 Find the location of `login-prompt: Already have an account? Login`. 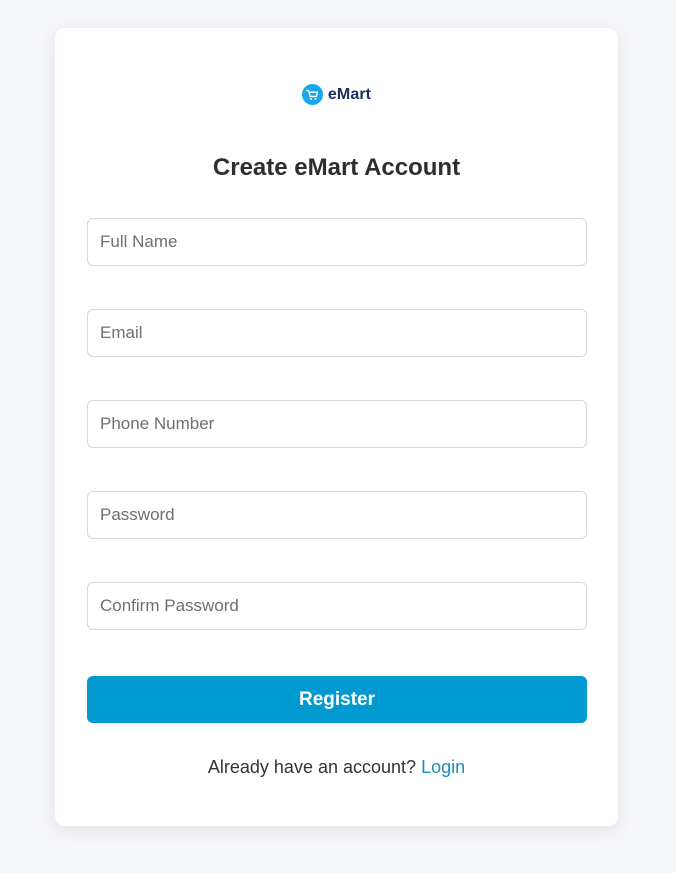

login-prompt: Already have an account? Login is located at coordinates (336, 767).